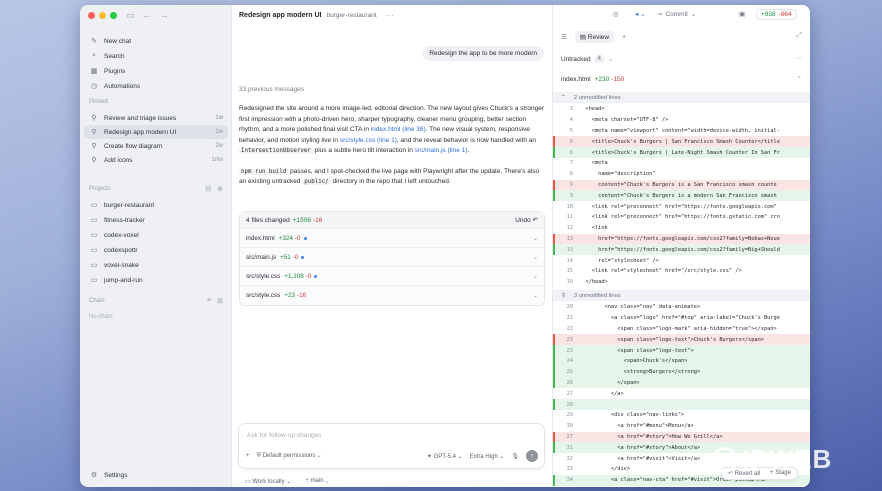 The height and width of the screenshot is (491, 882). What do you see at coordinates (526, 220) in the screenshot?
I see `undo-button: Undo ↶` at bounding box center [526, 220].